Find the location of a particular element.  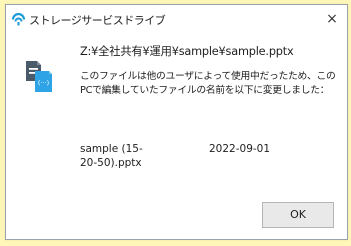

file-path: Z:¥全社共有¥運用¥sample¥sample.pptx is located at coordinates (187, 51).